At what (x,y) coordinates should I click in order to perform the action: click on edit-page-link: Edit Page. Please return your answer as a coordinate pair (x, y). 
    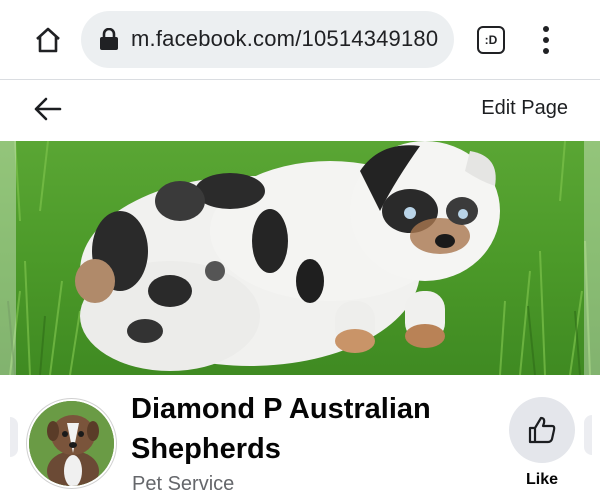
    Looking at the image, I should click on (524, 108).